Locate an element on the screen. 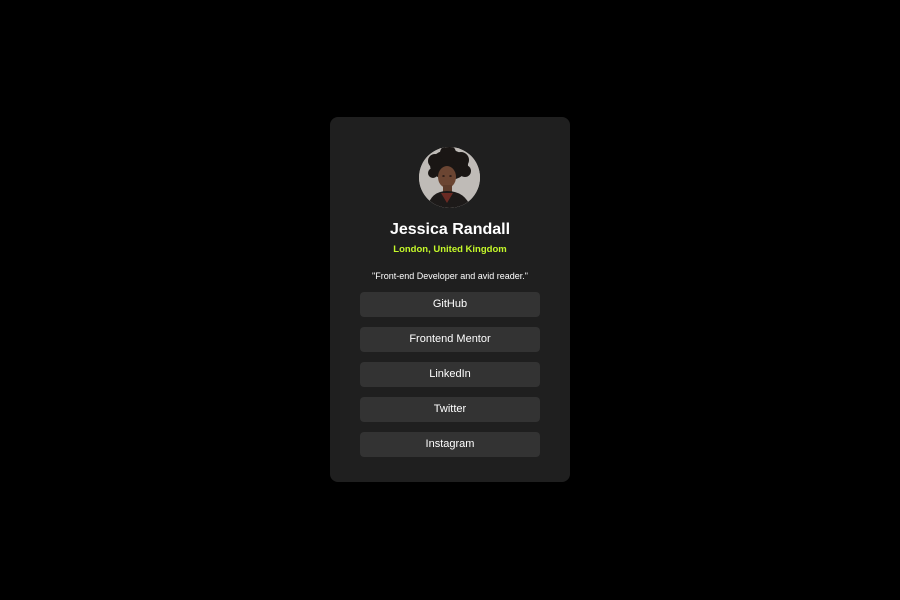  profile-bio: "Front-end Developer and avid reader." is located at coordinates (450, 276).